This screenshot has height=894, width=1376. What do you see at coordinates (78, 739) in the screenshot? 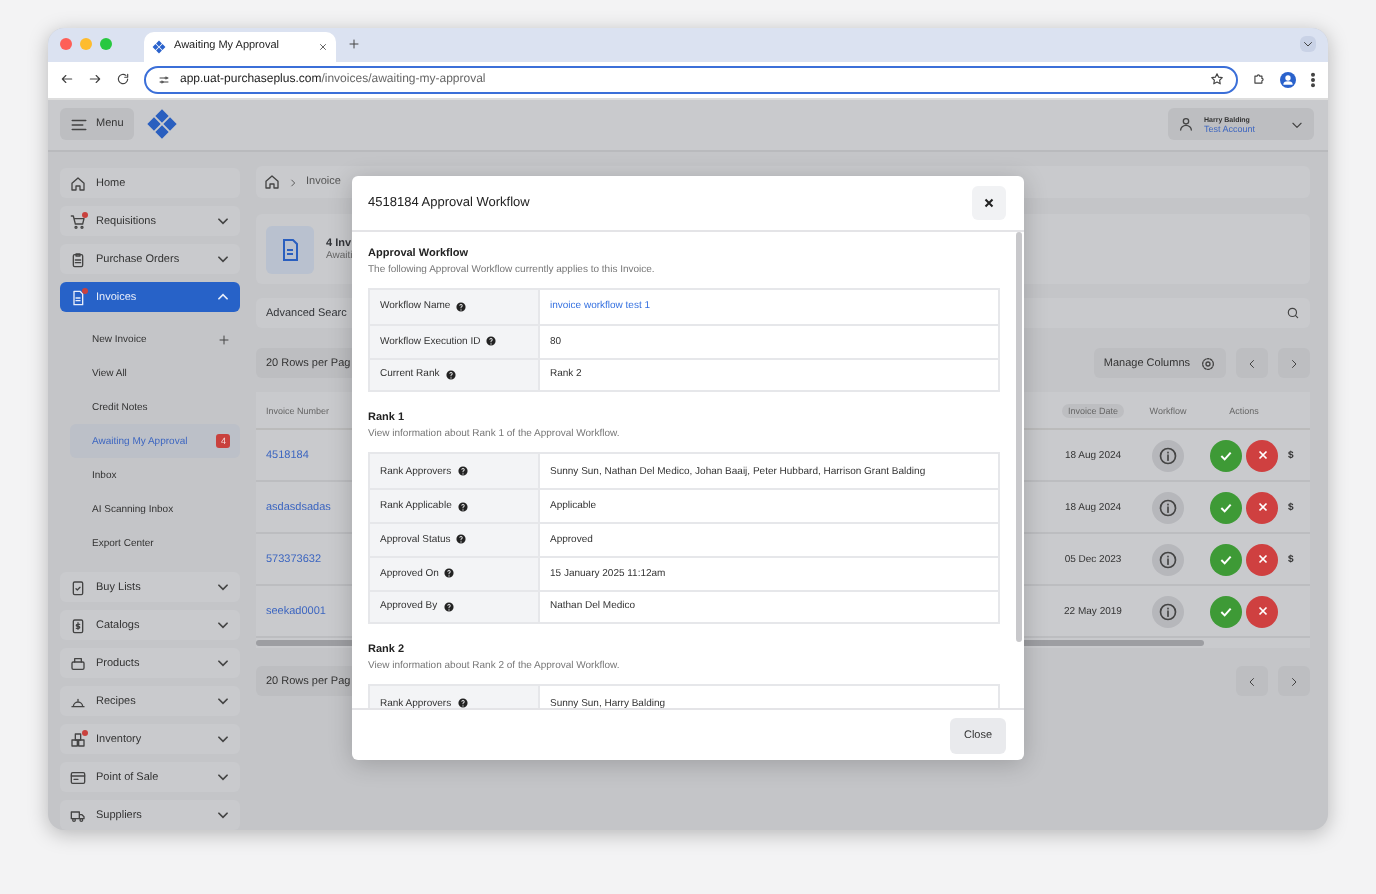
I see `boxes-icon` at bounding box center [78, 739].